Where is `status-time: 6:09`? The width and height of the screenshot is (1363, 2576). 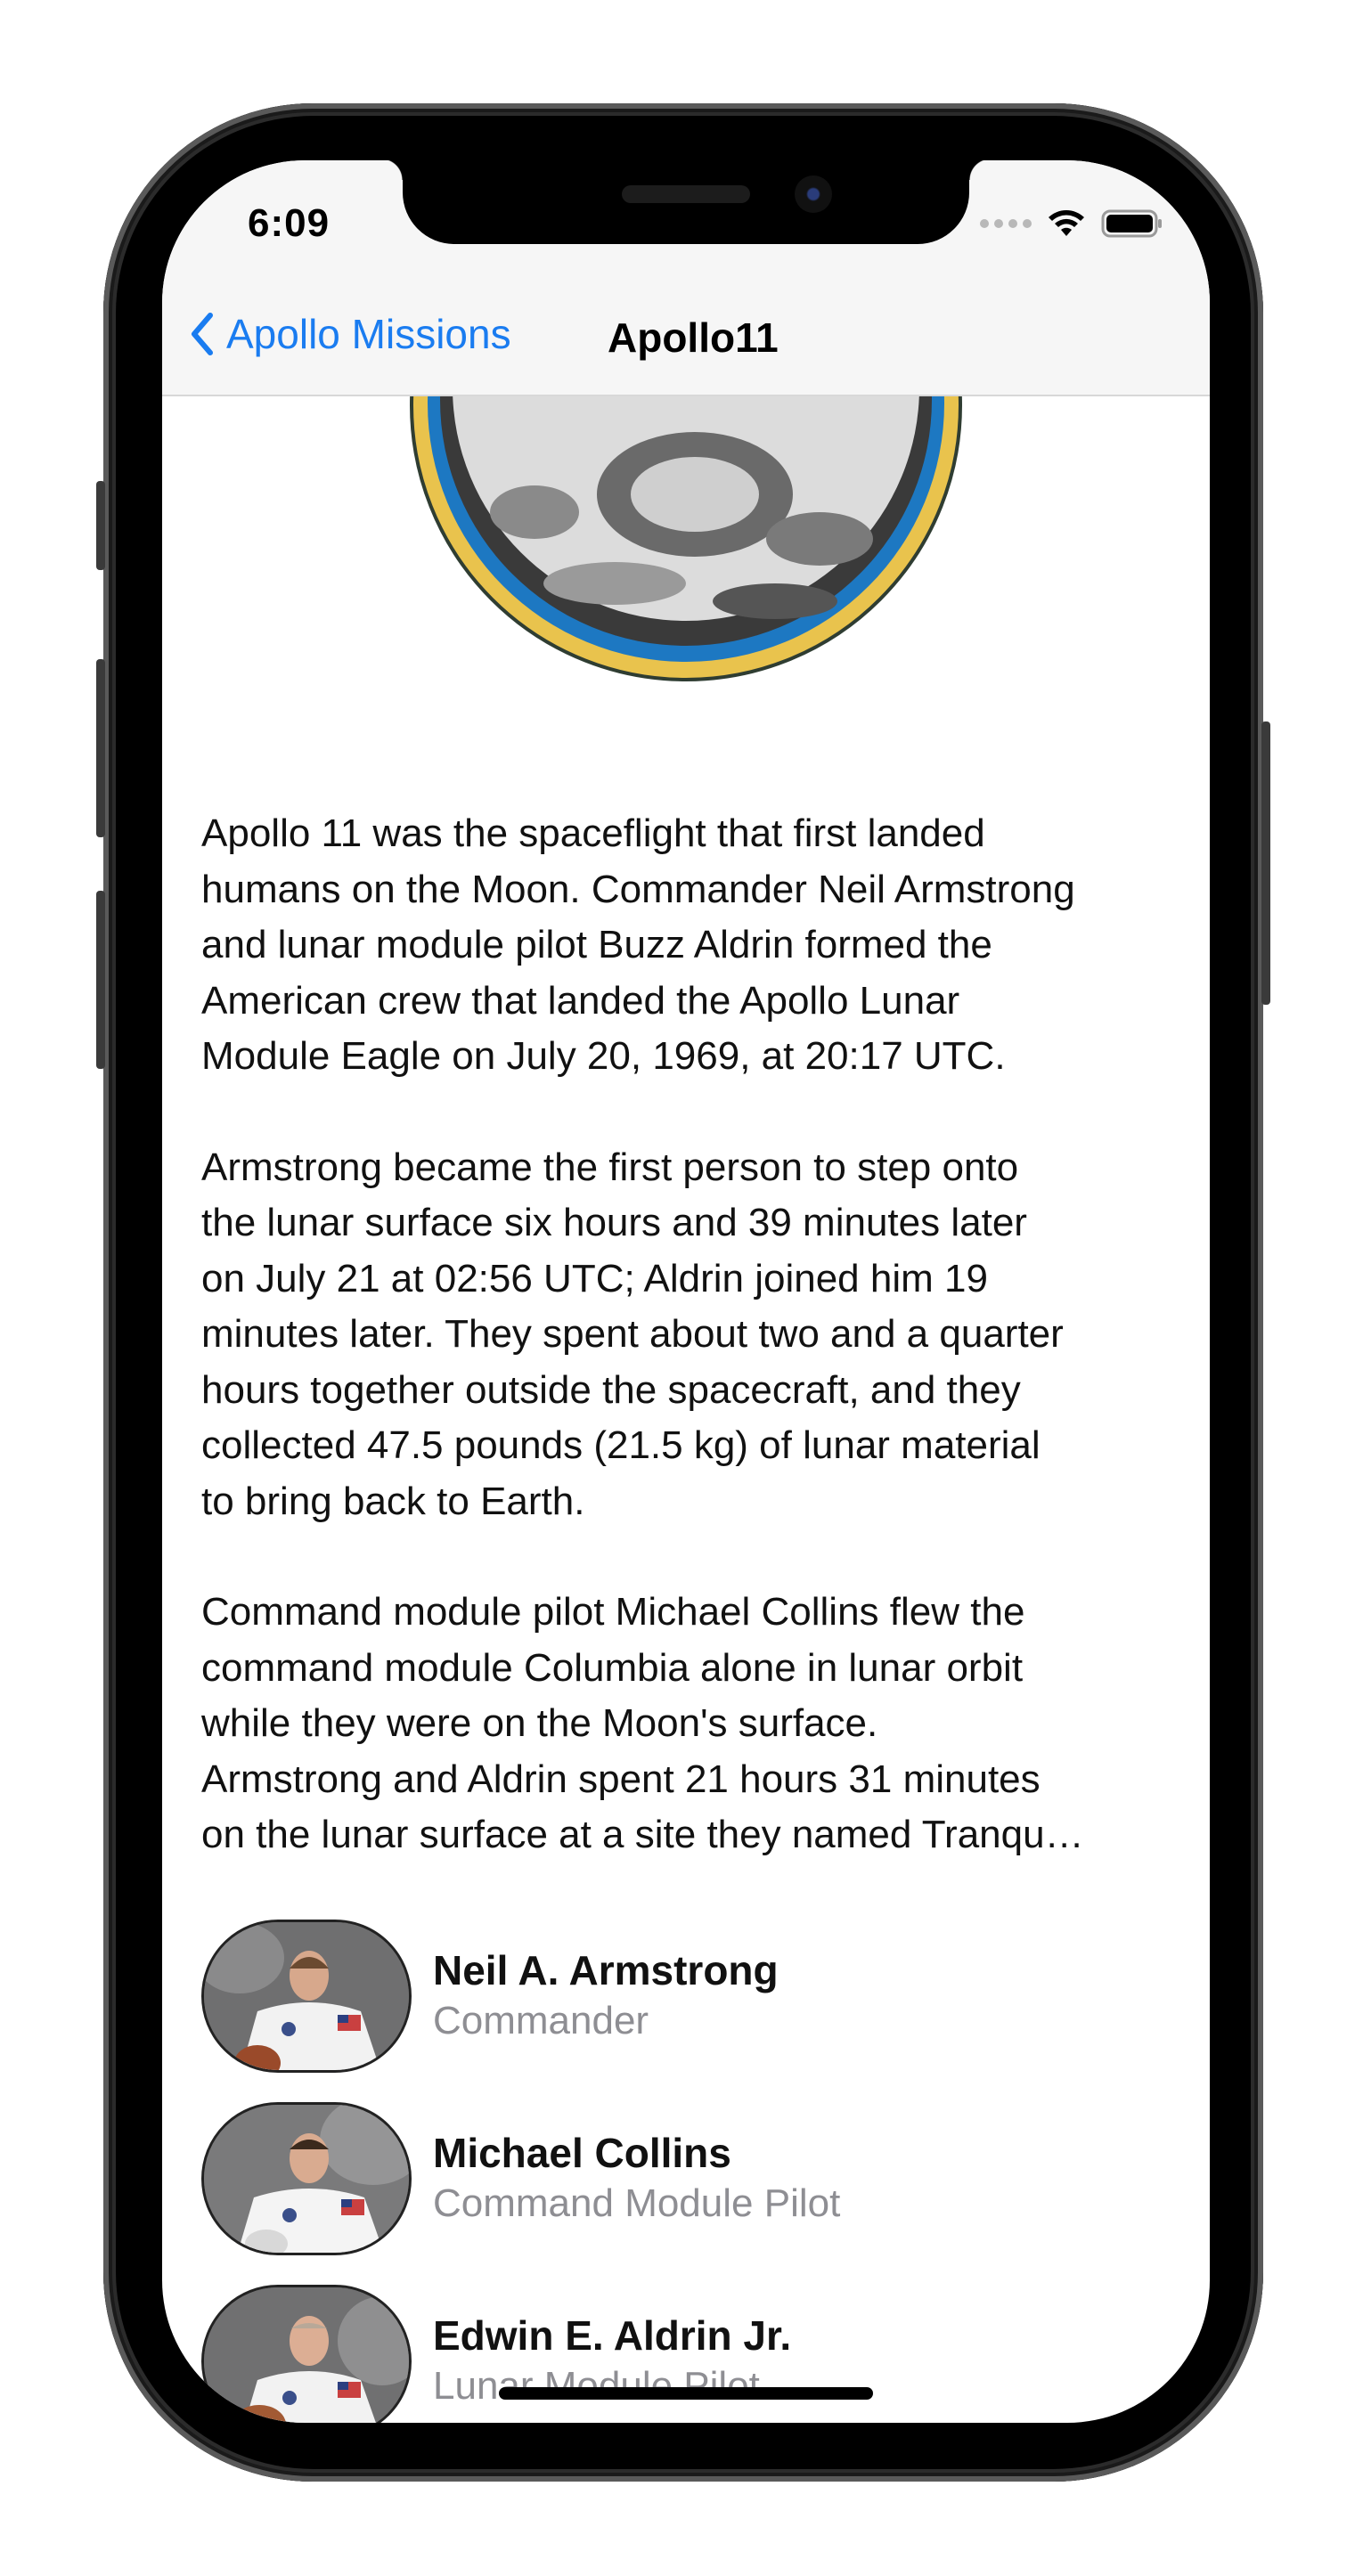
status-time: 6:09 is located at coordinates (289, 223).